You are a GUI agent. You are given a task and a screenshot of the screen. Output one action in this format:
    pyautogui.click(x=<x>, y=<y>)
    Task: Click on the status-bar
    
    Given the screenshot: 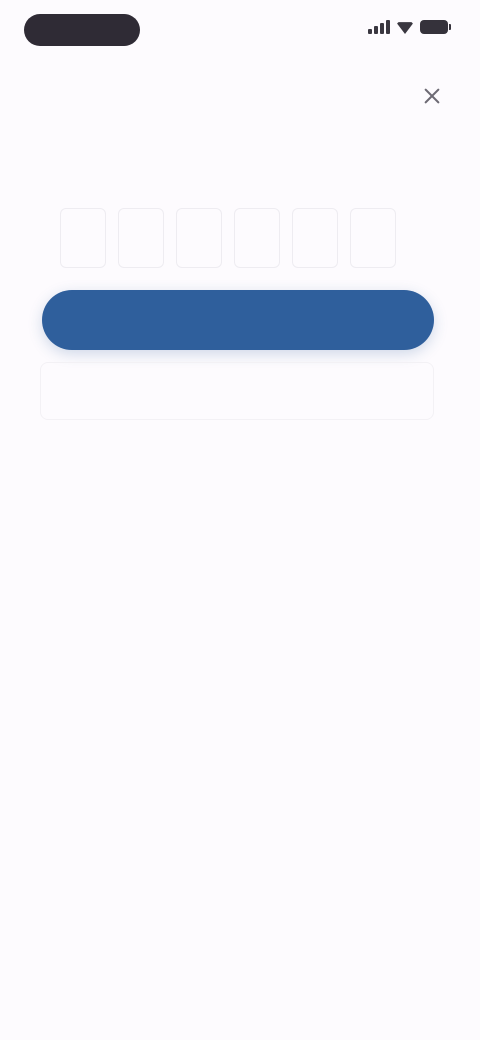 What is the action you would take?
    pyautogui.click(x=240, y=32)
    